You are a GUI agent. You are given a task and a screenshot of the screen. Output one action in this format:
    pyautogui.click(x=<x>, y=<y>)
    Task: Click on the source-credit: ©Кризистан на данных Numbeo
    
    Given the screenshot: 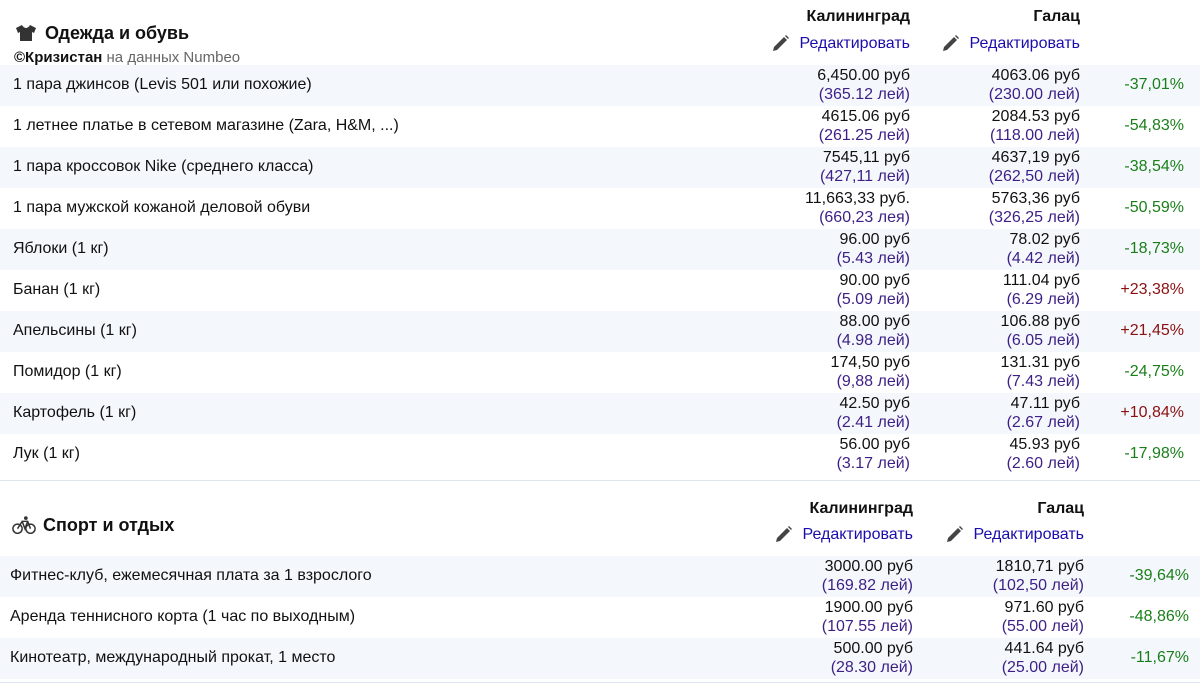 What is the action you would take?
    pyautogui.click(x=127, y=57)
    